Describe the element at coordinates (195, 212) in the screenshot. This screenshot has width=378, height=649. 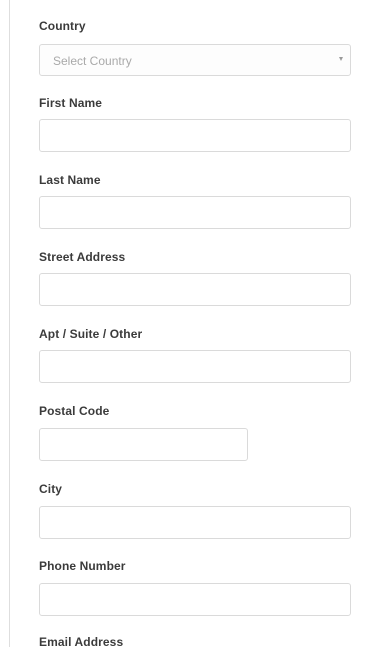
I see `last-name-field` at that location.